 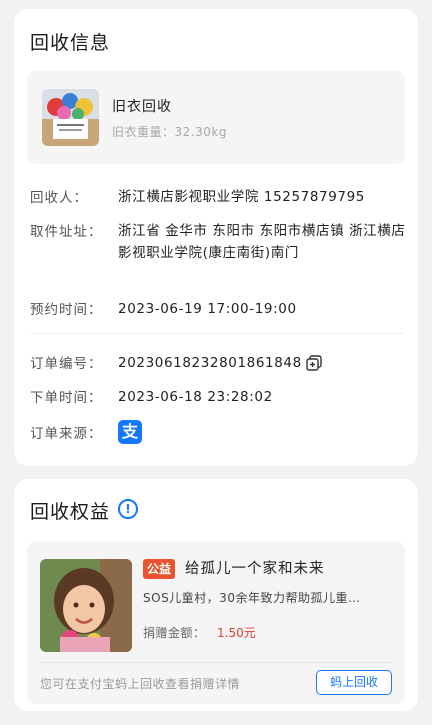 What do you see at coordinates (66, 434) in the screenshot?
I see `order-source-label: 订单来源：` at bounding box center [66, 434].